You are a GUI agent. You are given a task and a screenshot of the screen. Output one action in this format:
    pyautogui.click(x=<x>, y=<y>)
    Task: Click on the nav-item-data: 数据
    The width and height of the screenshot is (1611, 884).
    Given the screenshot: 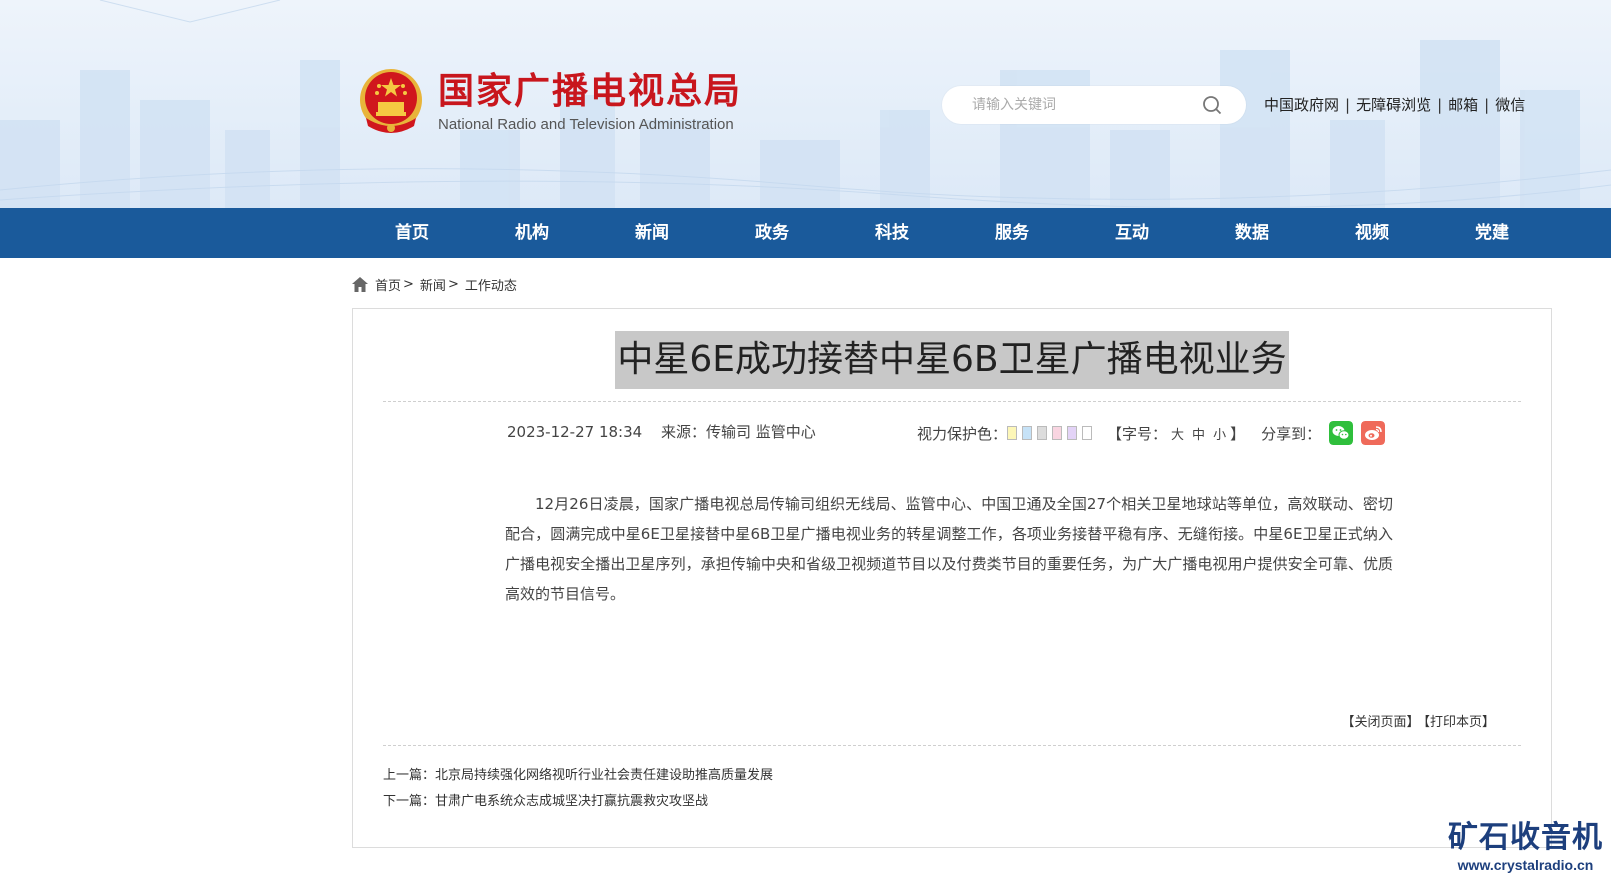 What is the action you would take?
    pyautogui.click(x=1252, y=233)
    